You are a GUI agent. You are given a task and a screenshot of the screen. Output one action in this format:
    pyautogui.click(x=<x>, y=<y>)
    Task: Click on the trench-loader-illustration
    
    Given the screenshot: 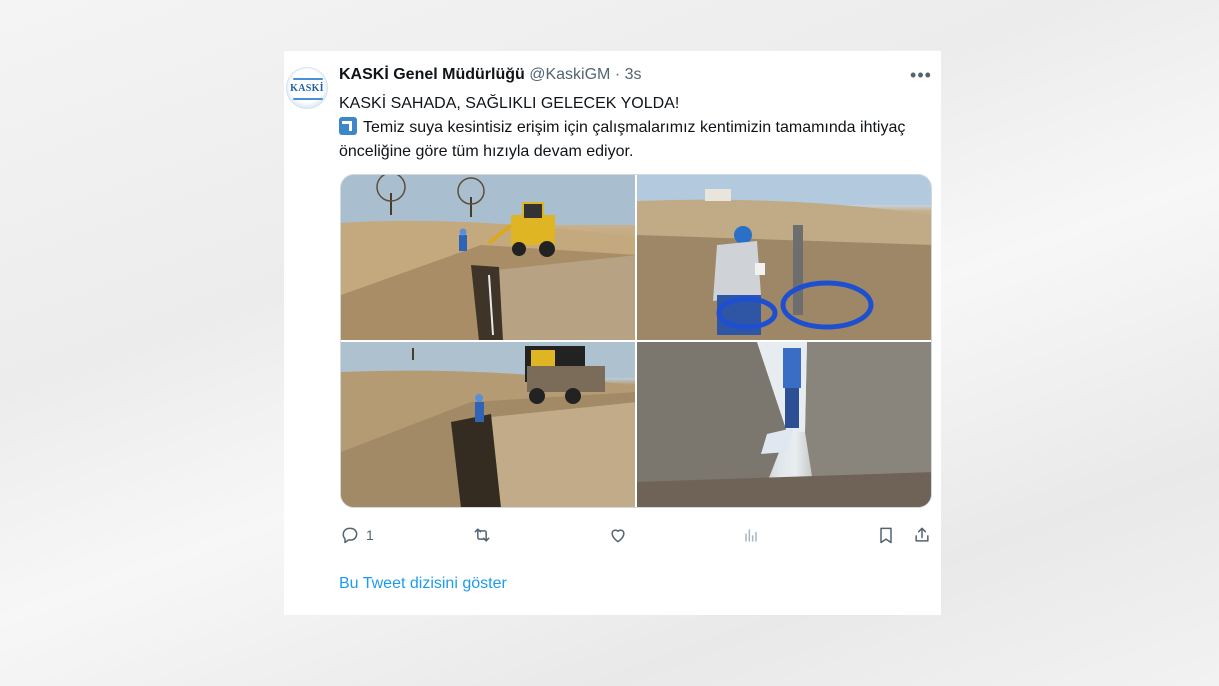 What is the action you would take?
    pyautogui.click(x=488, y=424)
    